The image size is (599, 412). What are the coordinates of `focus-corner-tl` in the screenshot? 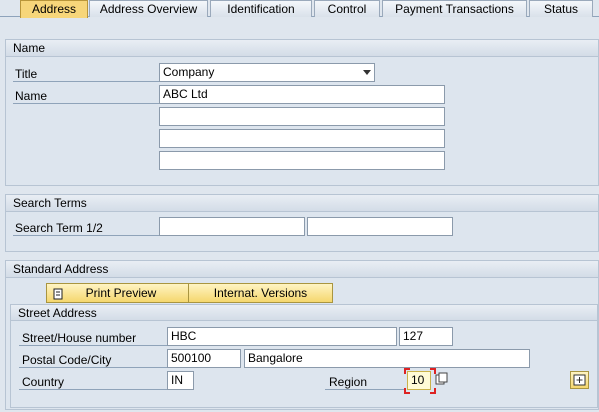 It's located at (407, 371).